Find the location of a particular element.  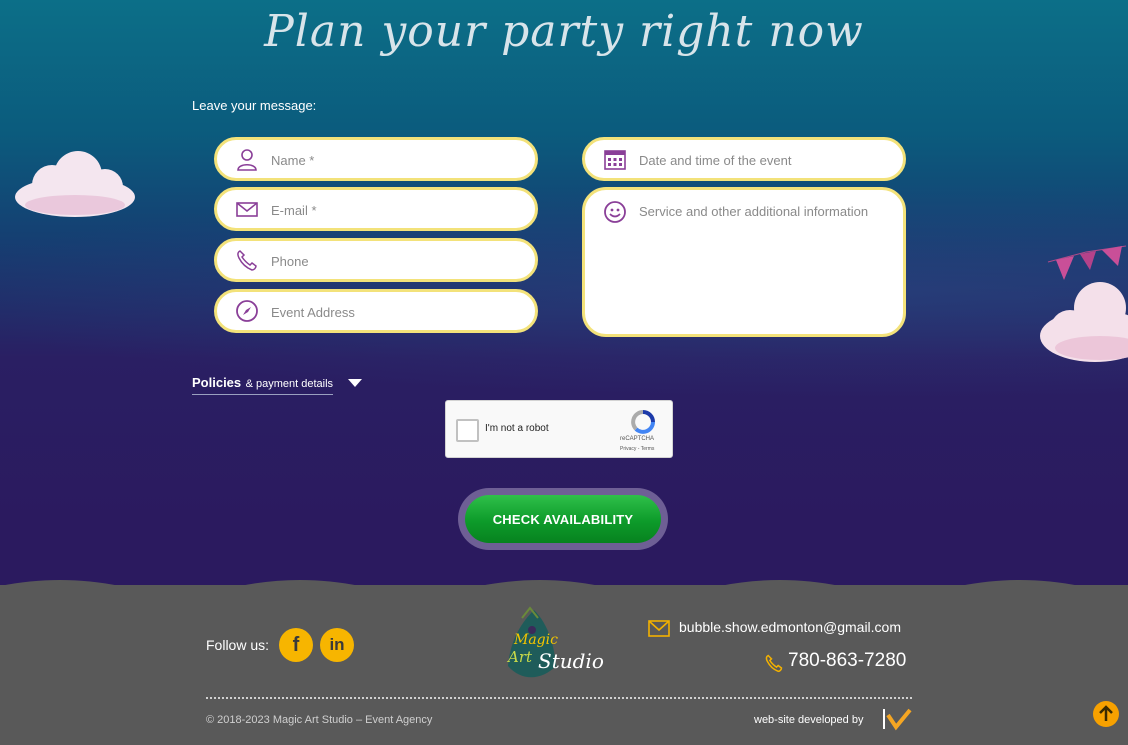

event-address-input is located at coordinates (391, 312).